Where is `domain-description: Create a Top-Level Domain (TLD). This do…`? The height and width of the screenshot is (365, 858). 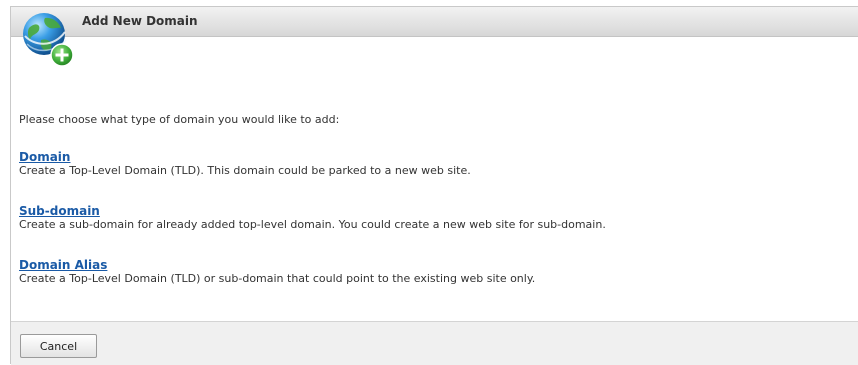
domain-description: Create a Top-Level Domain (TLD). This do… is located at coordinates (245, 170).